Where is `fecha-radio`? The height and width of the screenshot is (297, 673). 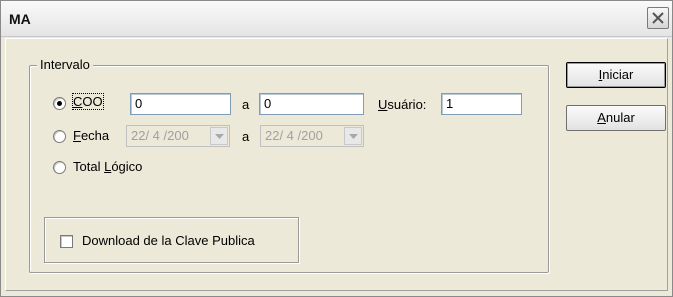 fecha-radio is located at coordinates (59, 136).